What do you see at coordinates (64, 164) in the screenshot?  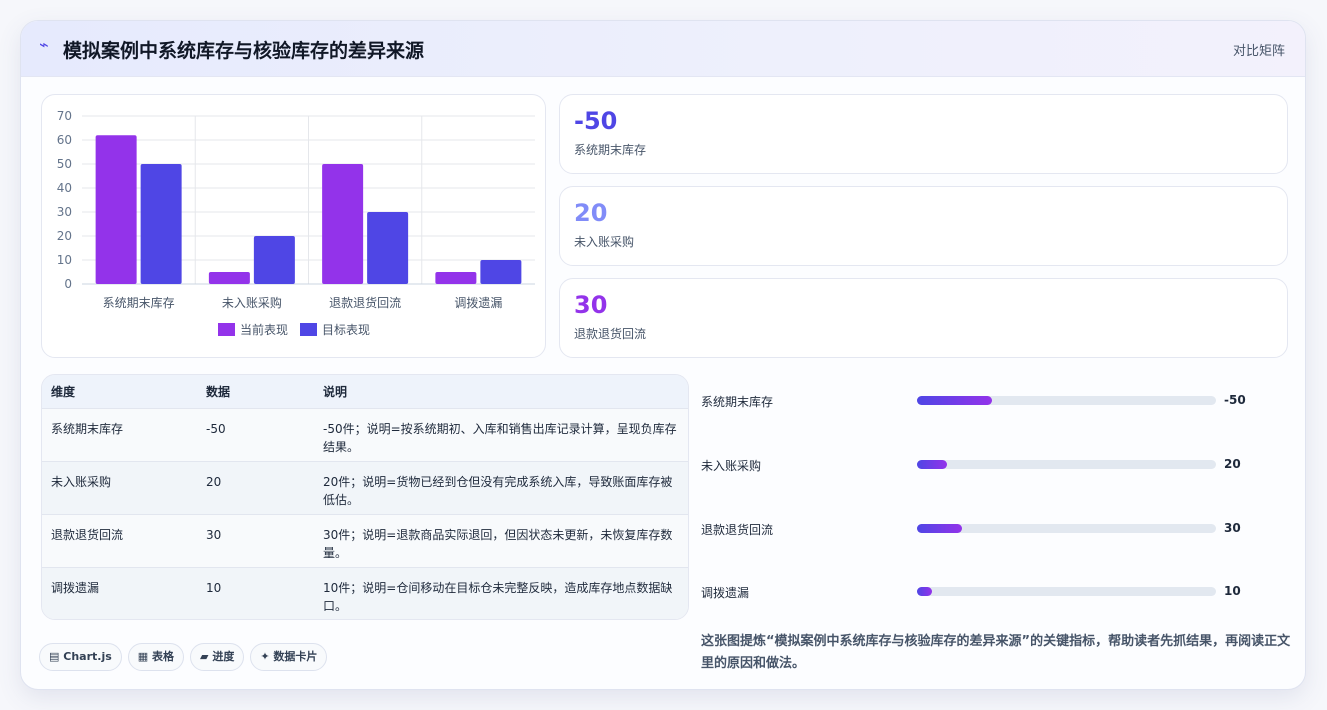 I see `y-tick-label: 50` at bounding box center [64, 164].